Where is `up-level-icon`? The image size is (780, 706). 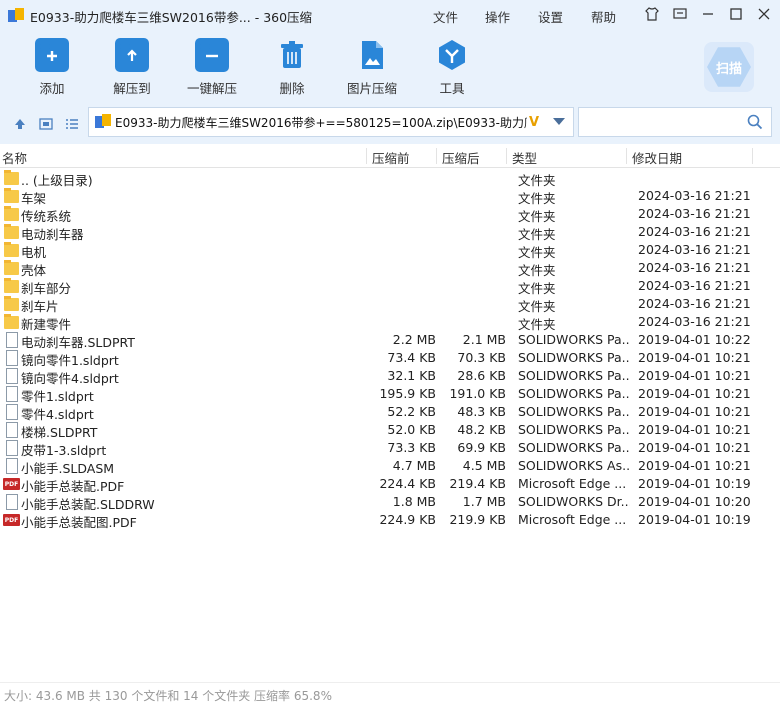
up-level-icon is located at coordinates (20, 124).